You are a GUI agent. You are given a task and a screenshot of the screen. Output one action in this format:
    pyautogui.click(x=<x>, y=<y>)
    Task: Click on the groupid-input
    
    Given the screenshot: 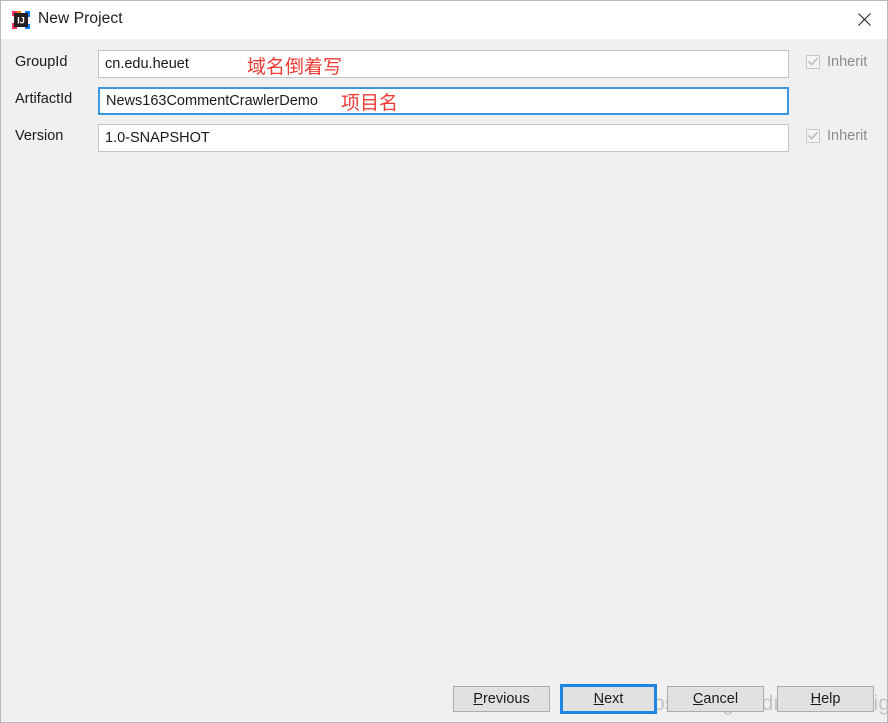 What is the action you would take?
    pyautogui.click(x=443, y=64)
    